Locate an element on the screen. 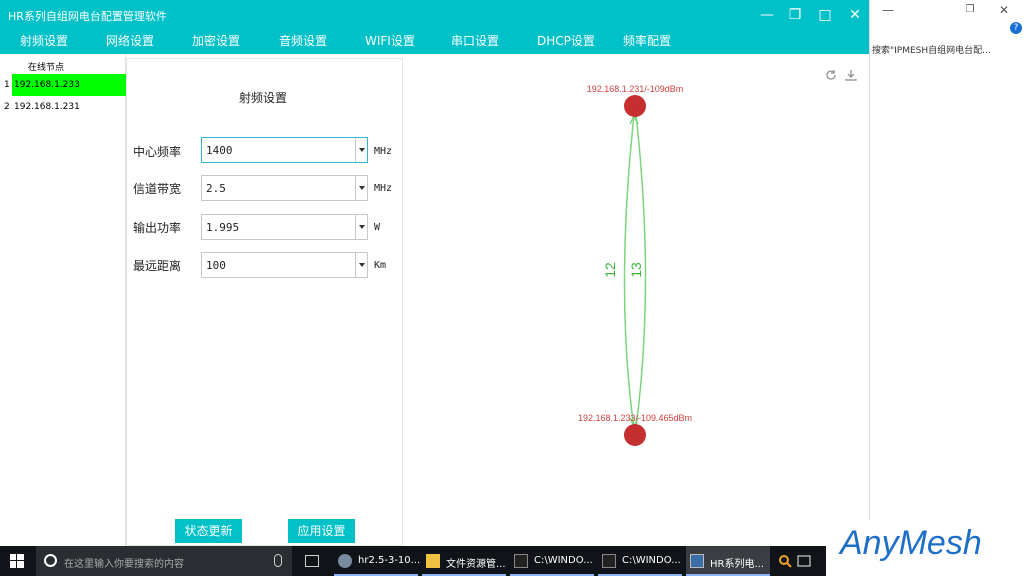 The image size is (1024, 576). menu-wifi-settings: WIFI设置 is located at coordinates (390, 40).